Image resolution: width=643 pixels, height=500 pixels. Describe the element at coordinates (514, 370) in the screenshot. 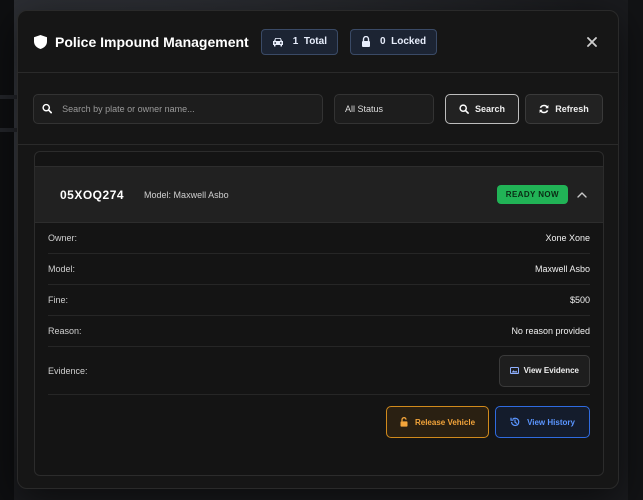

I see `image-icon` at that location.